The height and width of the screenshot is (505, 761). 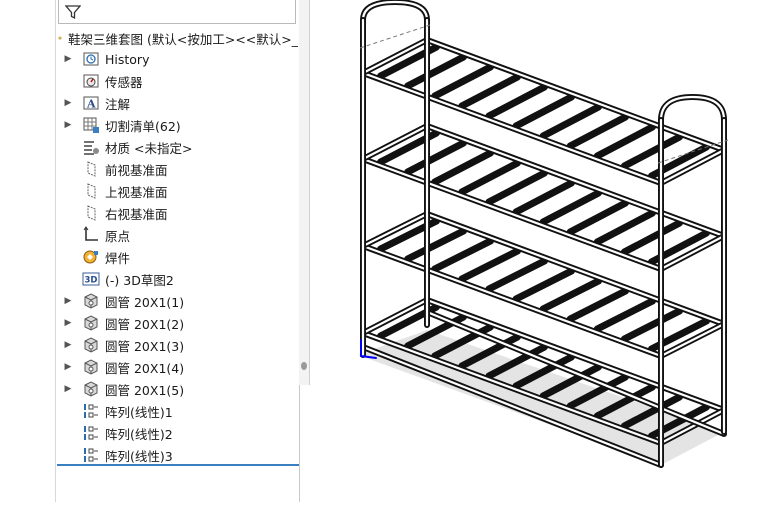 I want to click on tree-item-label: 材质 <未指定>, so click(x=149, y=148).